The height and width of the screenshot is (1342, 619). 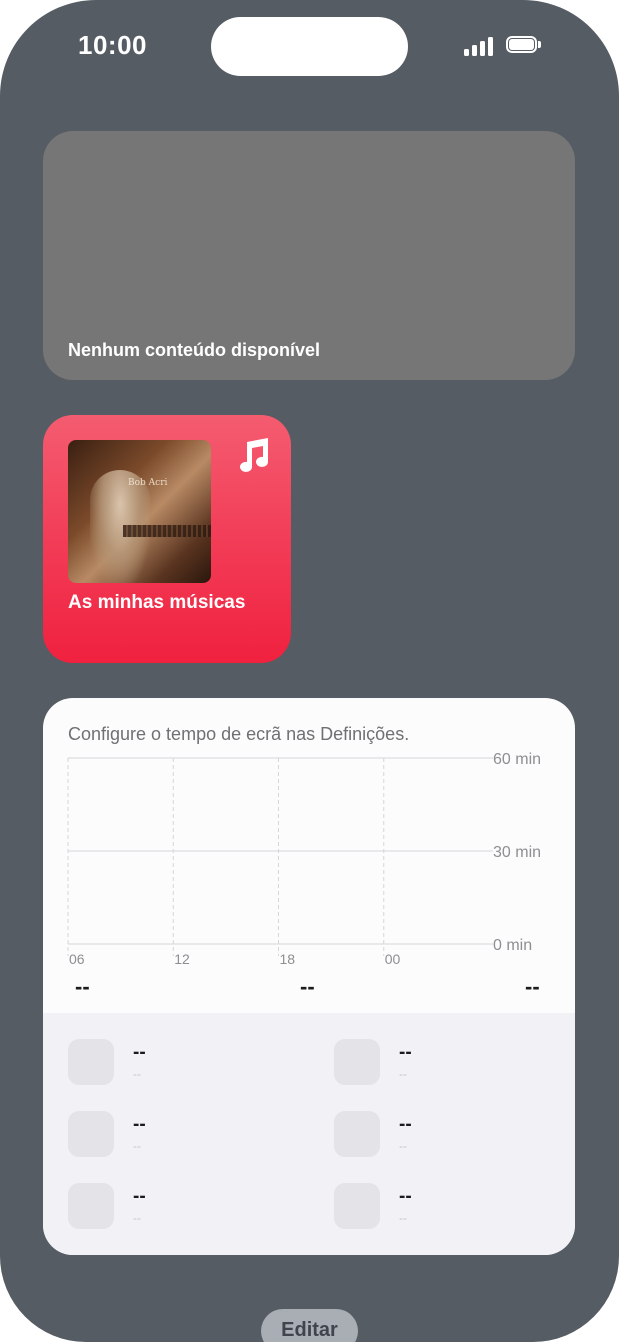 I want to click on album-cover: Bob Acri, so click(x=139, y=511).